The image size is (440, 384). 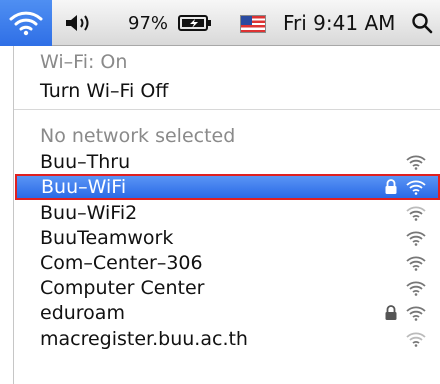 What do you see at coordinates (195, 25) in the screenshot?
I see `battery-charging-icon` at bounding box center [195, 25].